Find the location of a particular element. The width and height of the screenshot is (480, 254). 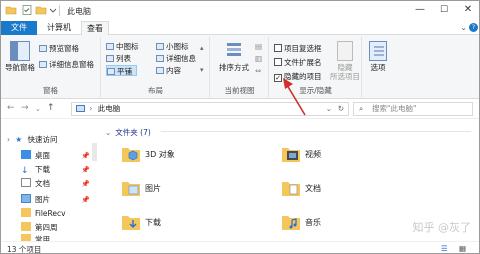

layout-list-label: 列表 is located at coordinates (123, 58).